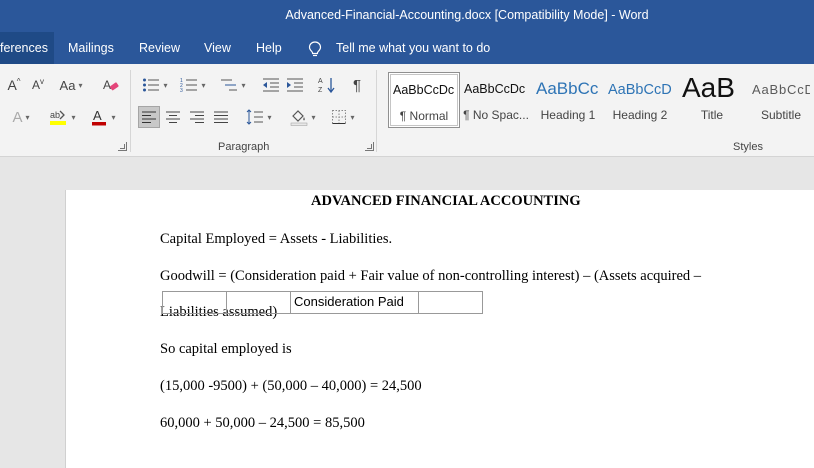  I want to click on document-line: Capital Employed = Assets - Liabilities., so click(276, 239).